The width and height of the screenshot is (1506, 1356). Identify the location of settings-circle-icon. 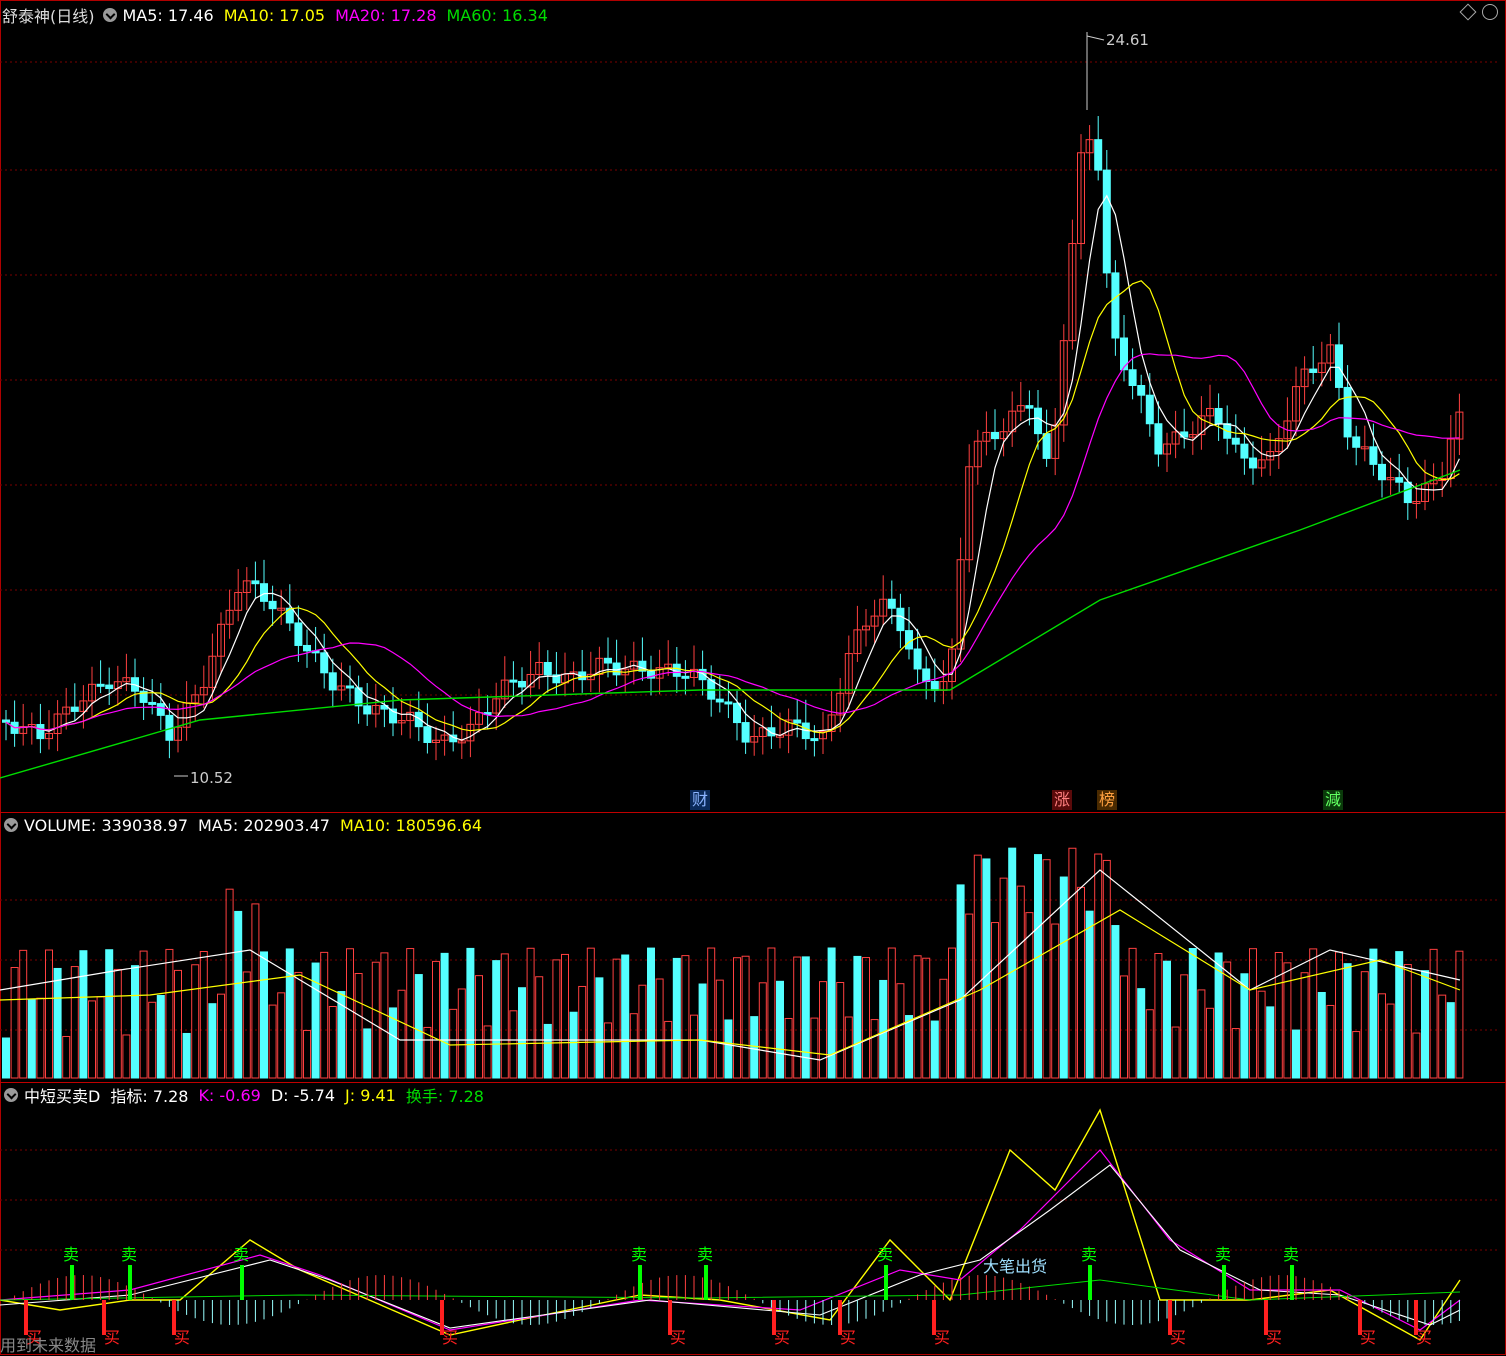
(1490, 12).